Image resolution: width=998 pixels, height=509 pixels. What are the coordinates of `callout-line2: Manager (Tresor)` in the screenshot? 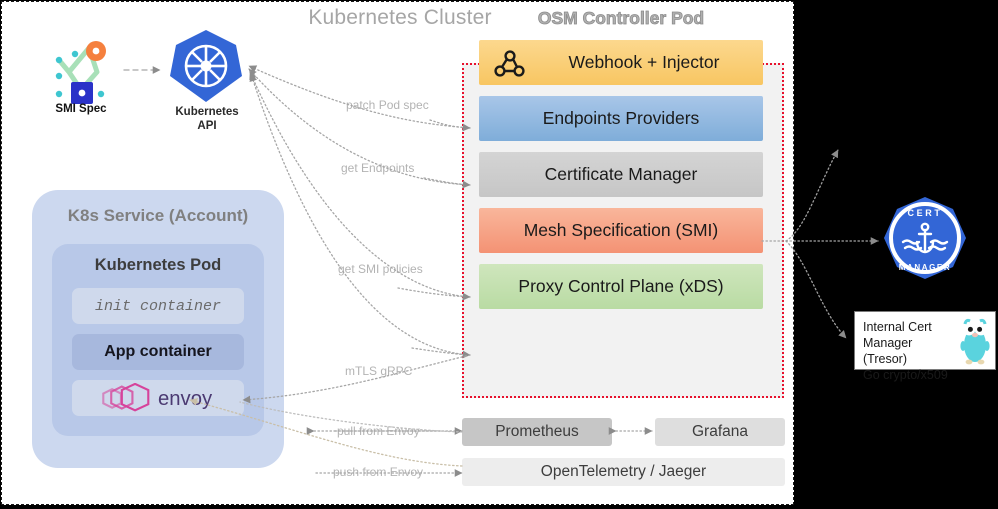 It's located at (888, 351).